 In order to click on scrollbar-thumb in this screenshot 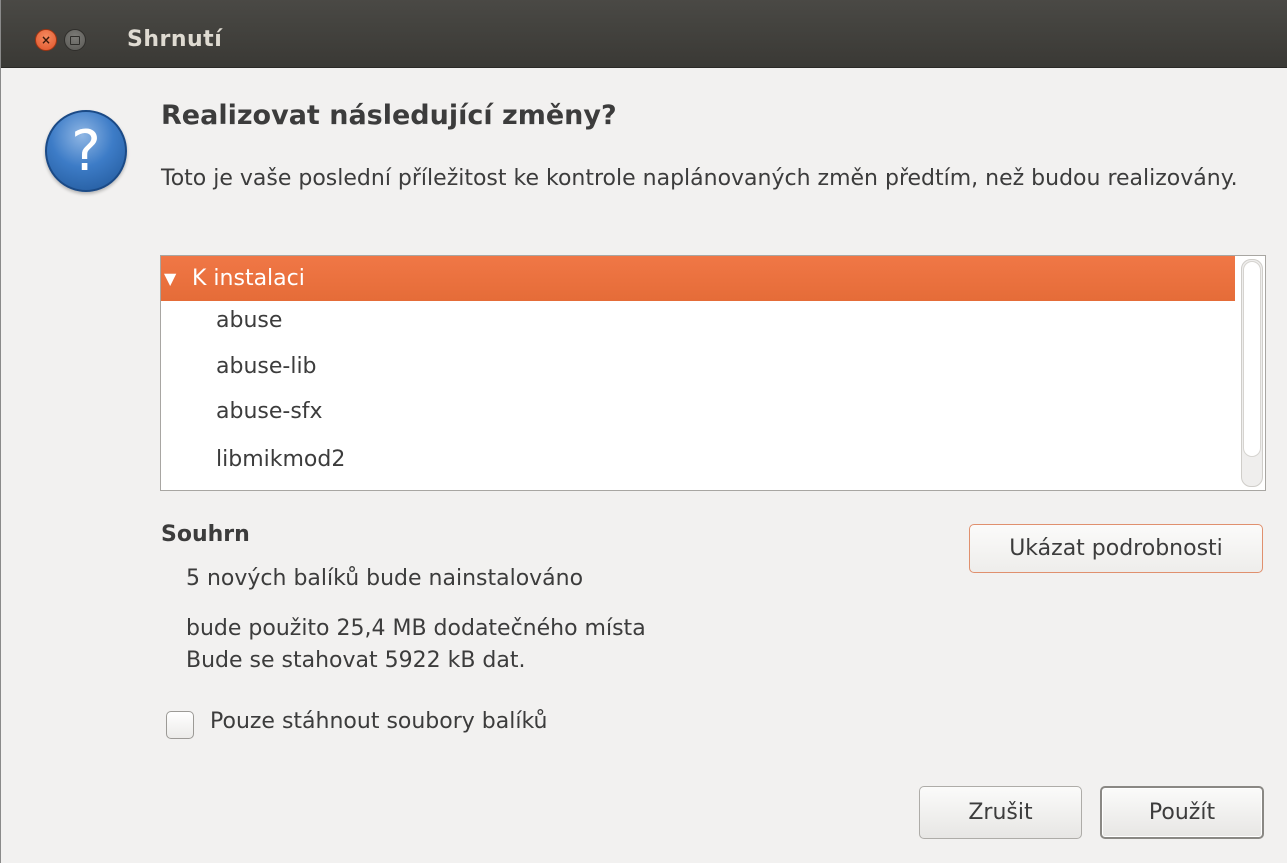, I will do `click(1252, 359)`.